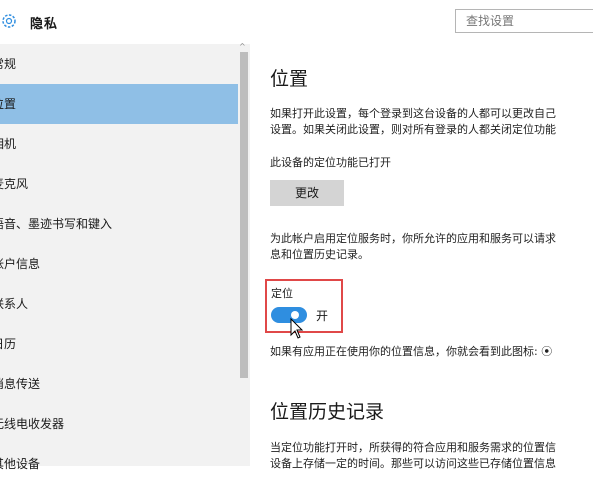  What do you see at coordinates (119, 224) in the screenshot?
I see `sidebar-item-speech-inking: 语音、墨迹书写和键入` at bounding box center [119, 224].